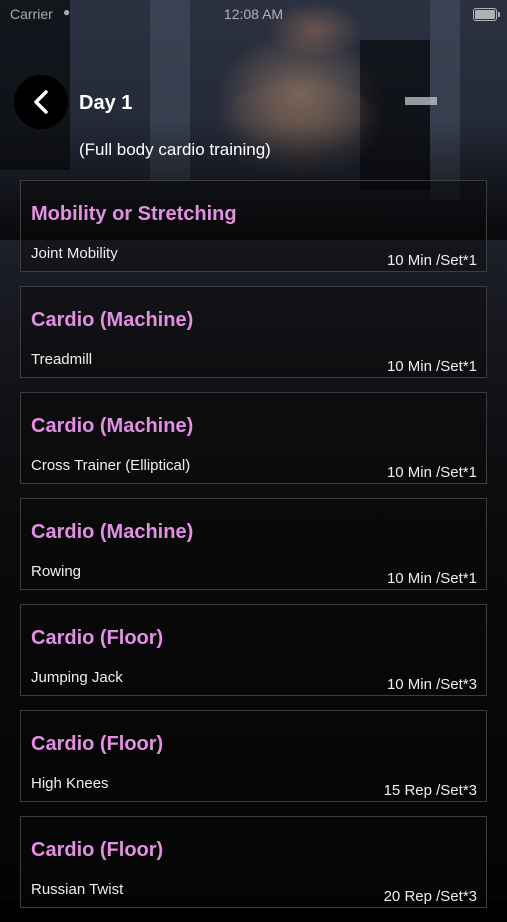 This screenshot has width=507, height=922. What do you see at coordinates (62, 359) in the screenshot?
I see `exercise-name: Treadmill` at bounding box center [62, 359].